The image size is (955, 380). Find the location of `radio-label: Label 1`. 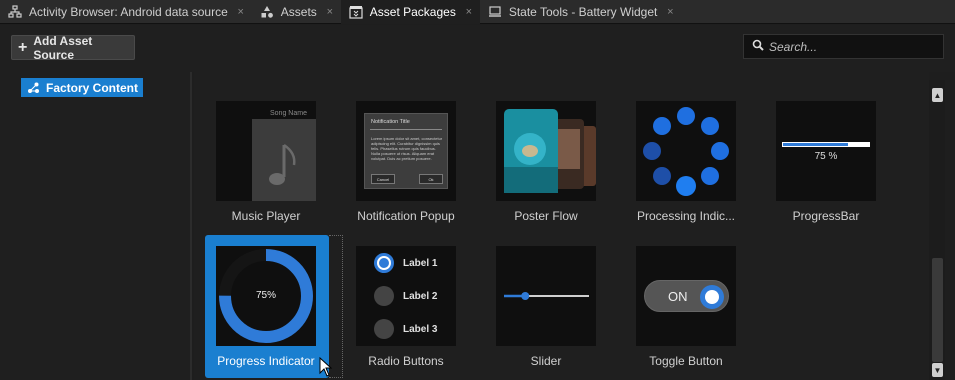

radio-label: Label 1 is located at coordinates (420, 263).